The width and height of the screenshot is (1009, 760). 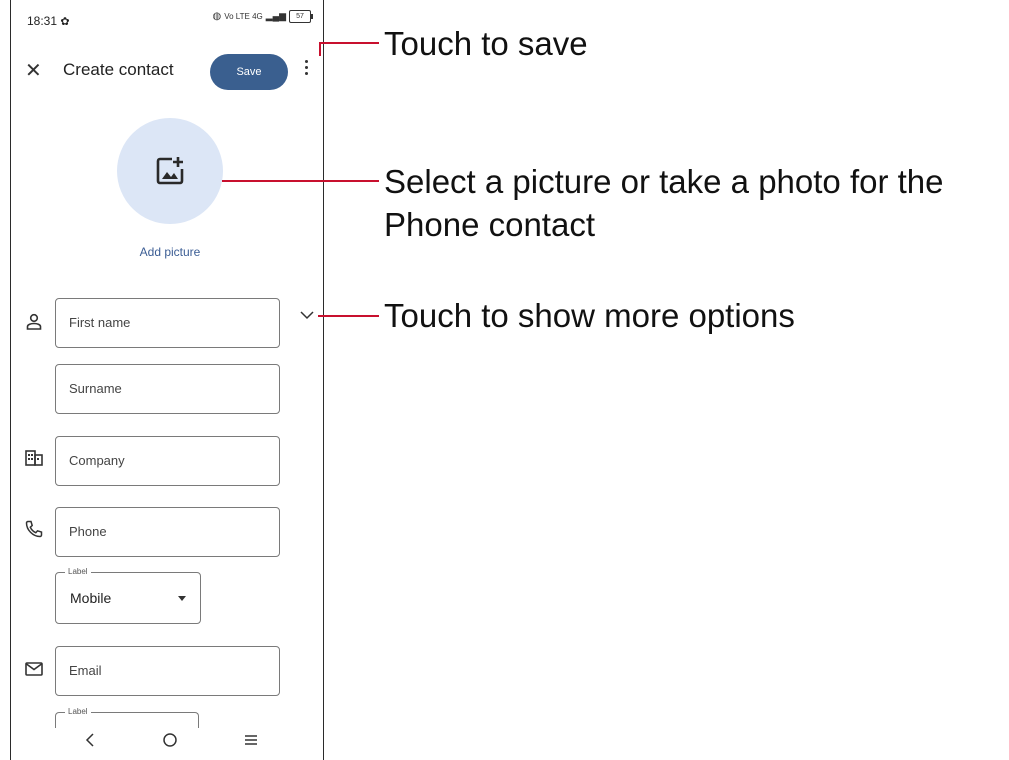 I want to click on surname-field: Surname, so click(x=167, y=389).